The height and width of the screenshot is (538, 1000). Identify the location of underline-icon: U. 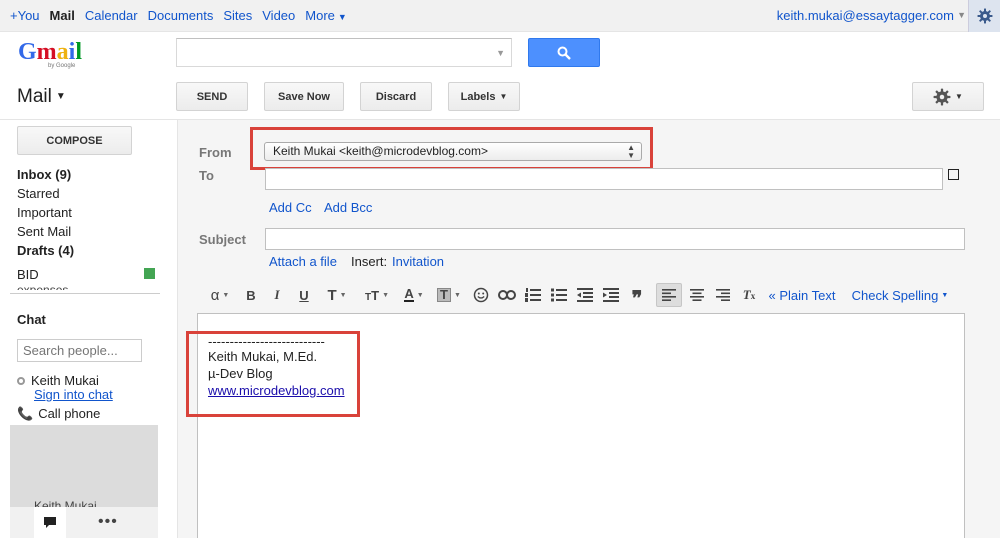
(304, 295).